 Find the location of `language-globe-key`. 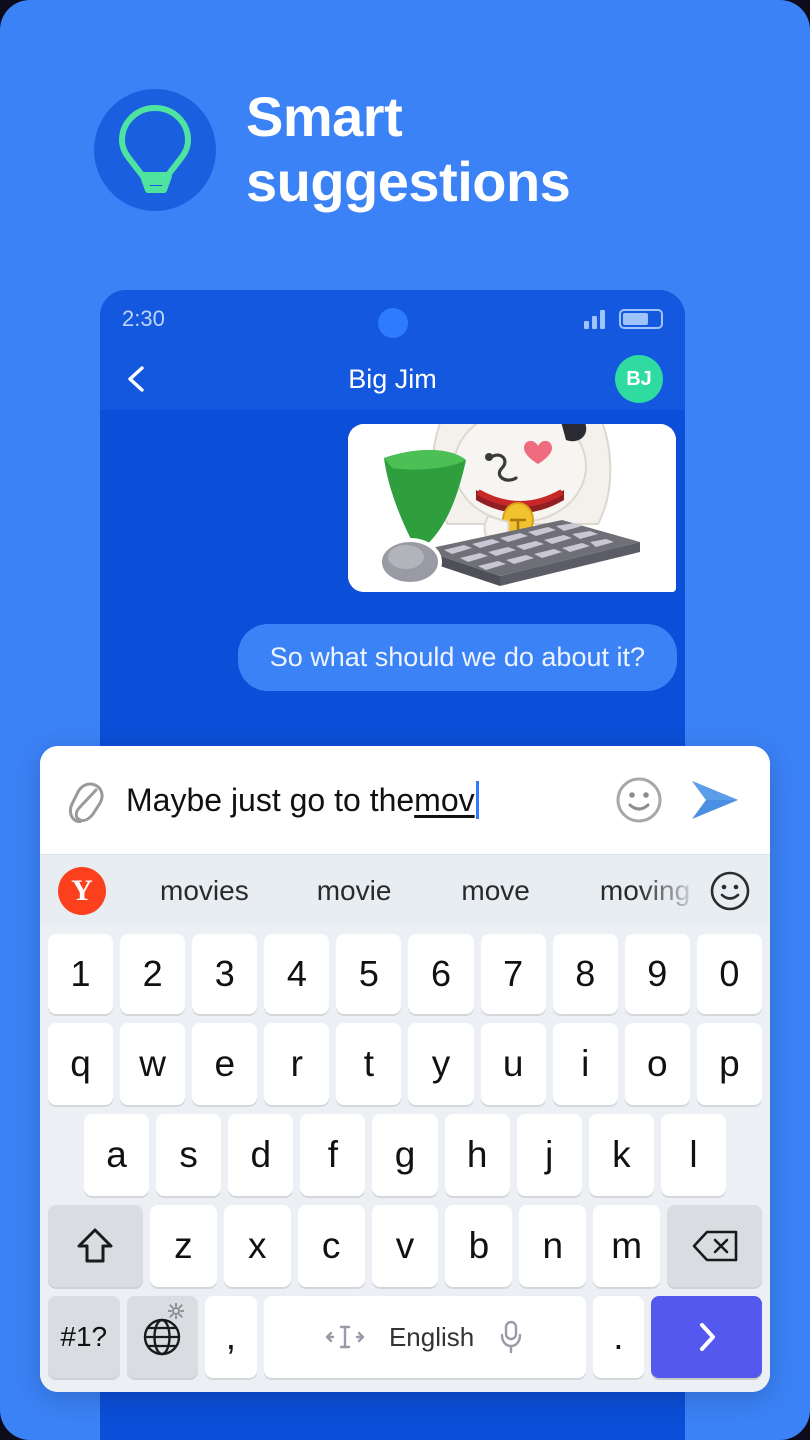

language-globe-key is located at coordinates (162, 1337).